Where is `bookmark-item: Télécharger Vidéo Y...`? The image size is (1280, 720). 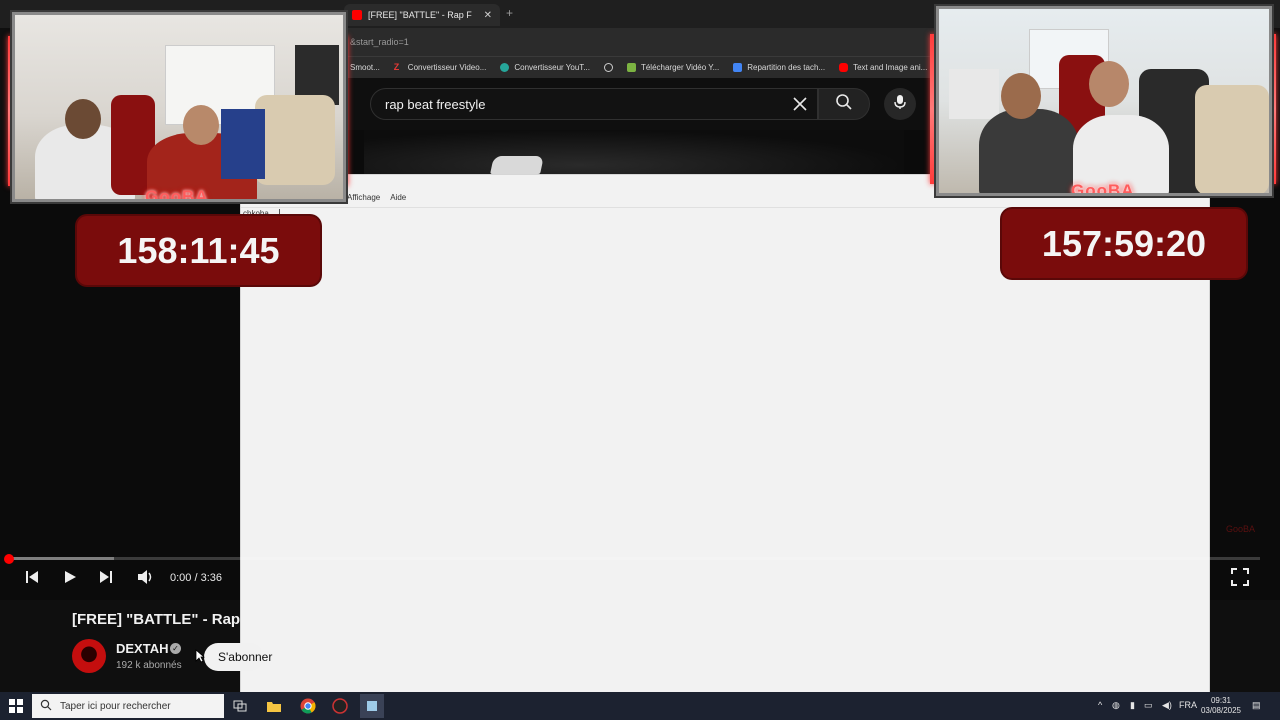 bookmark-item: Télécharger Vidéo Y... is located at coordinates (673, 67).